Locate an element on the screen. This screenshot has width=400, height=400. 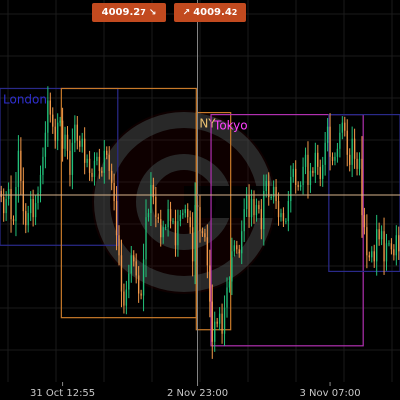
x-tick-label: 2 Nov 23:00 is located at coordinates (197, 393).